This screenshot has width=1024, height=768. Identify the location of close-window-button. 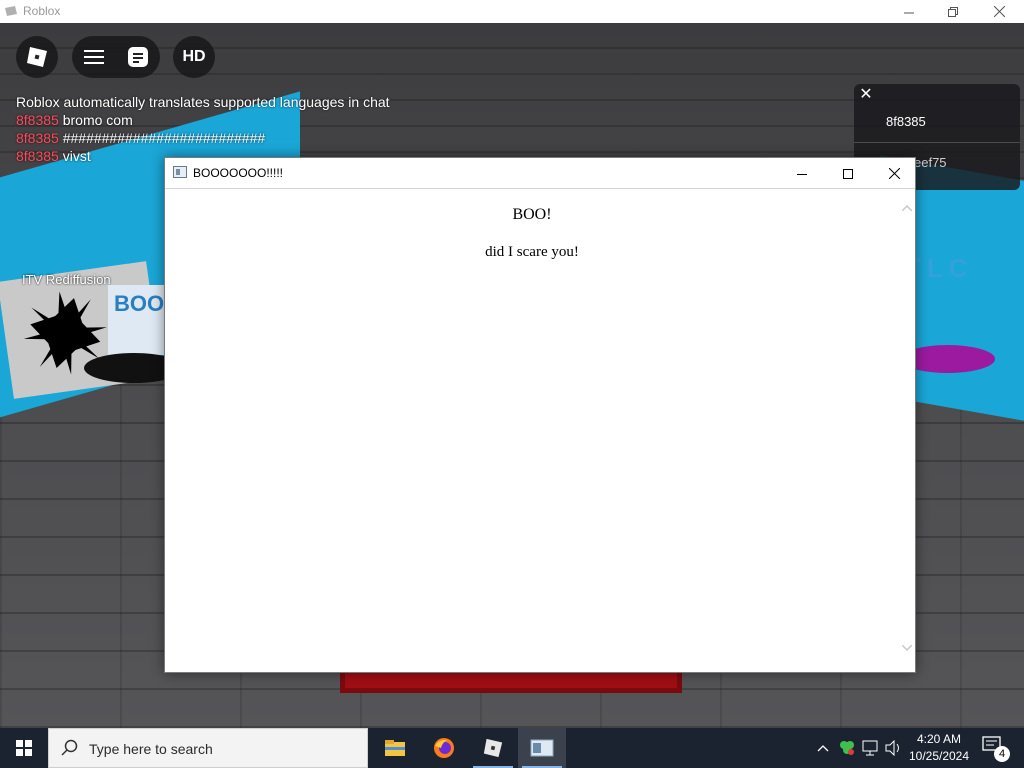
(999, 11).